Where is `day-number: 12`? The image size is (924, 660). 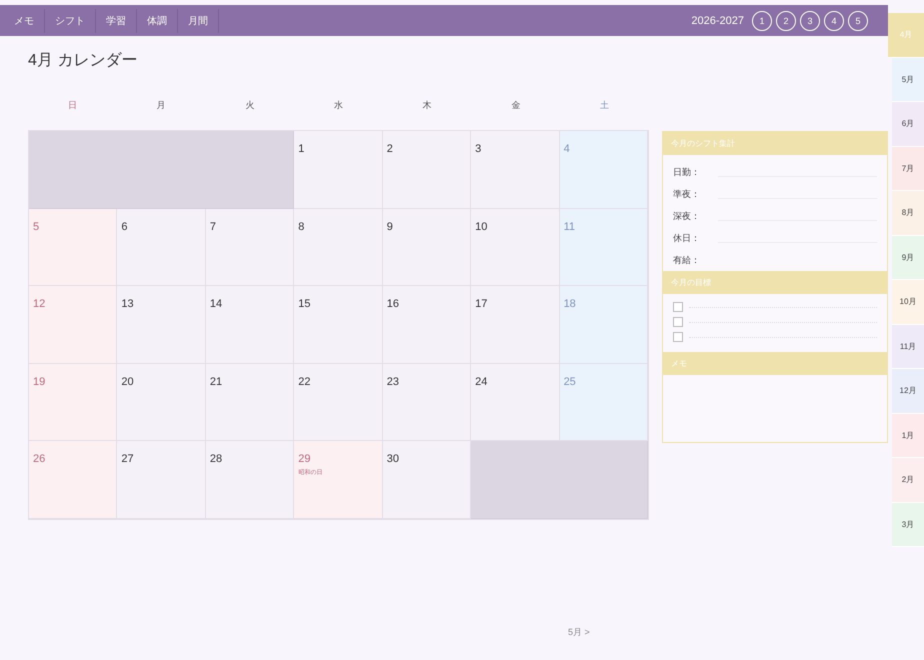 day-number: 12 is located at coordinates (39, 304).